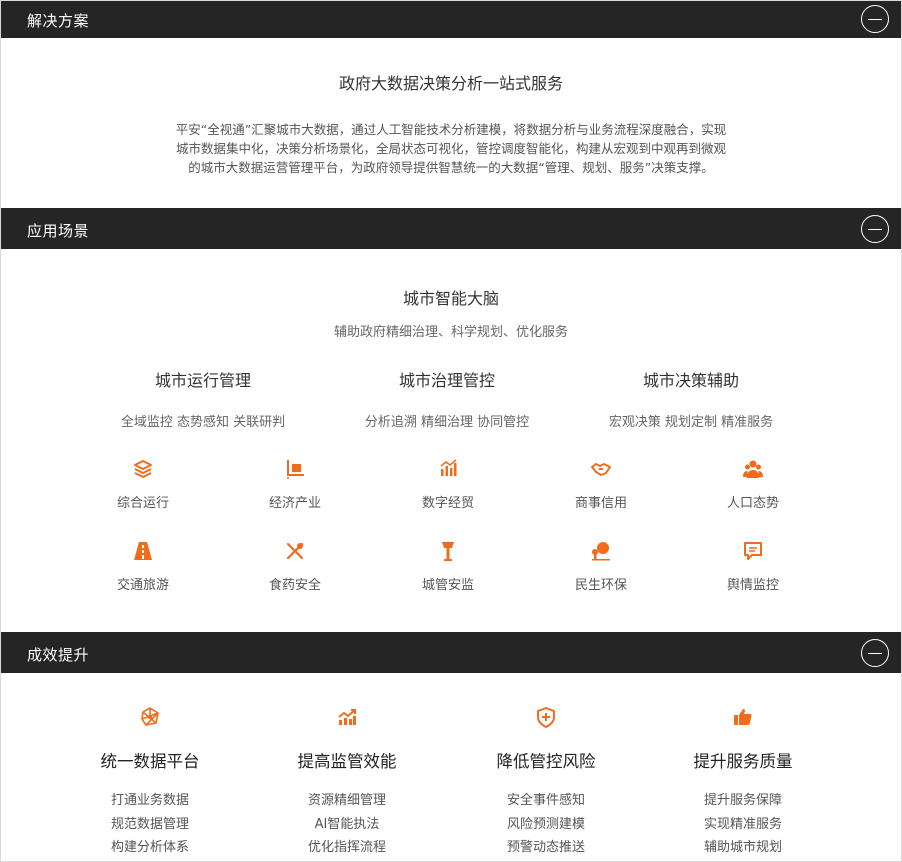 The height and width of the screenshot is (862, 902). I want to click on brain-title: 城市智能大脑, so click(450, 298).